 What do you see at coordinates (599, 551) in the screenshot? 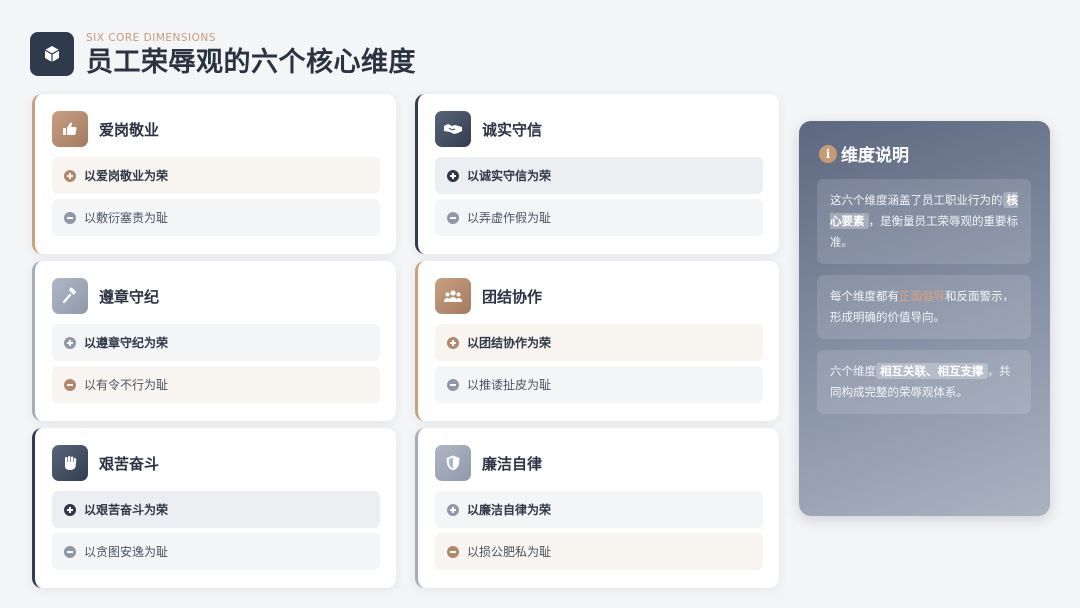
I see `shame-row: 以损公肥私为耻` at bounding box center [599, 551].